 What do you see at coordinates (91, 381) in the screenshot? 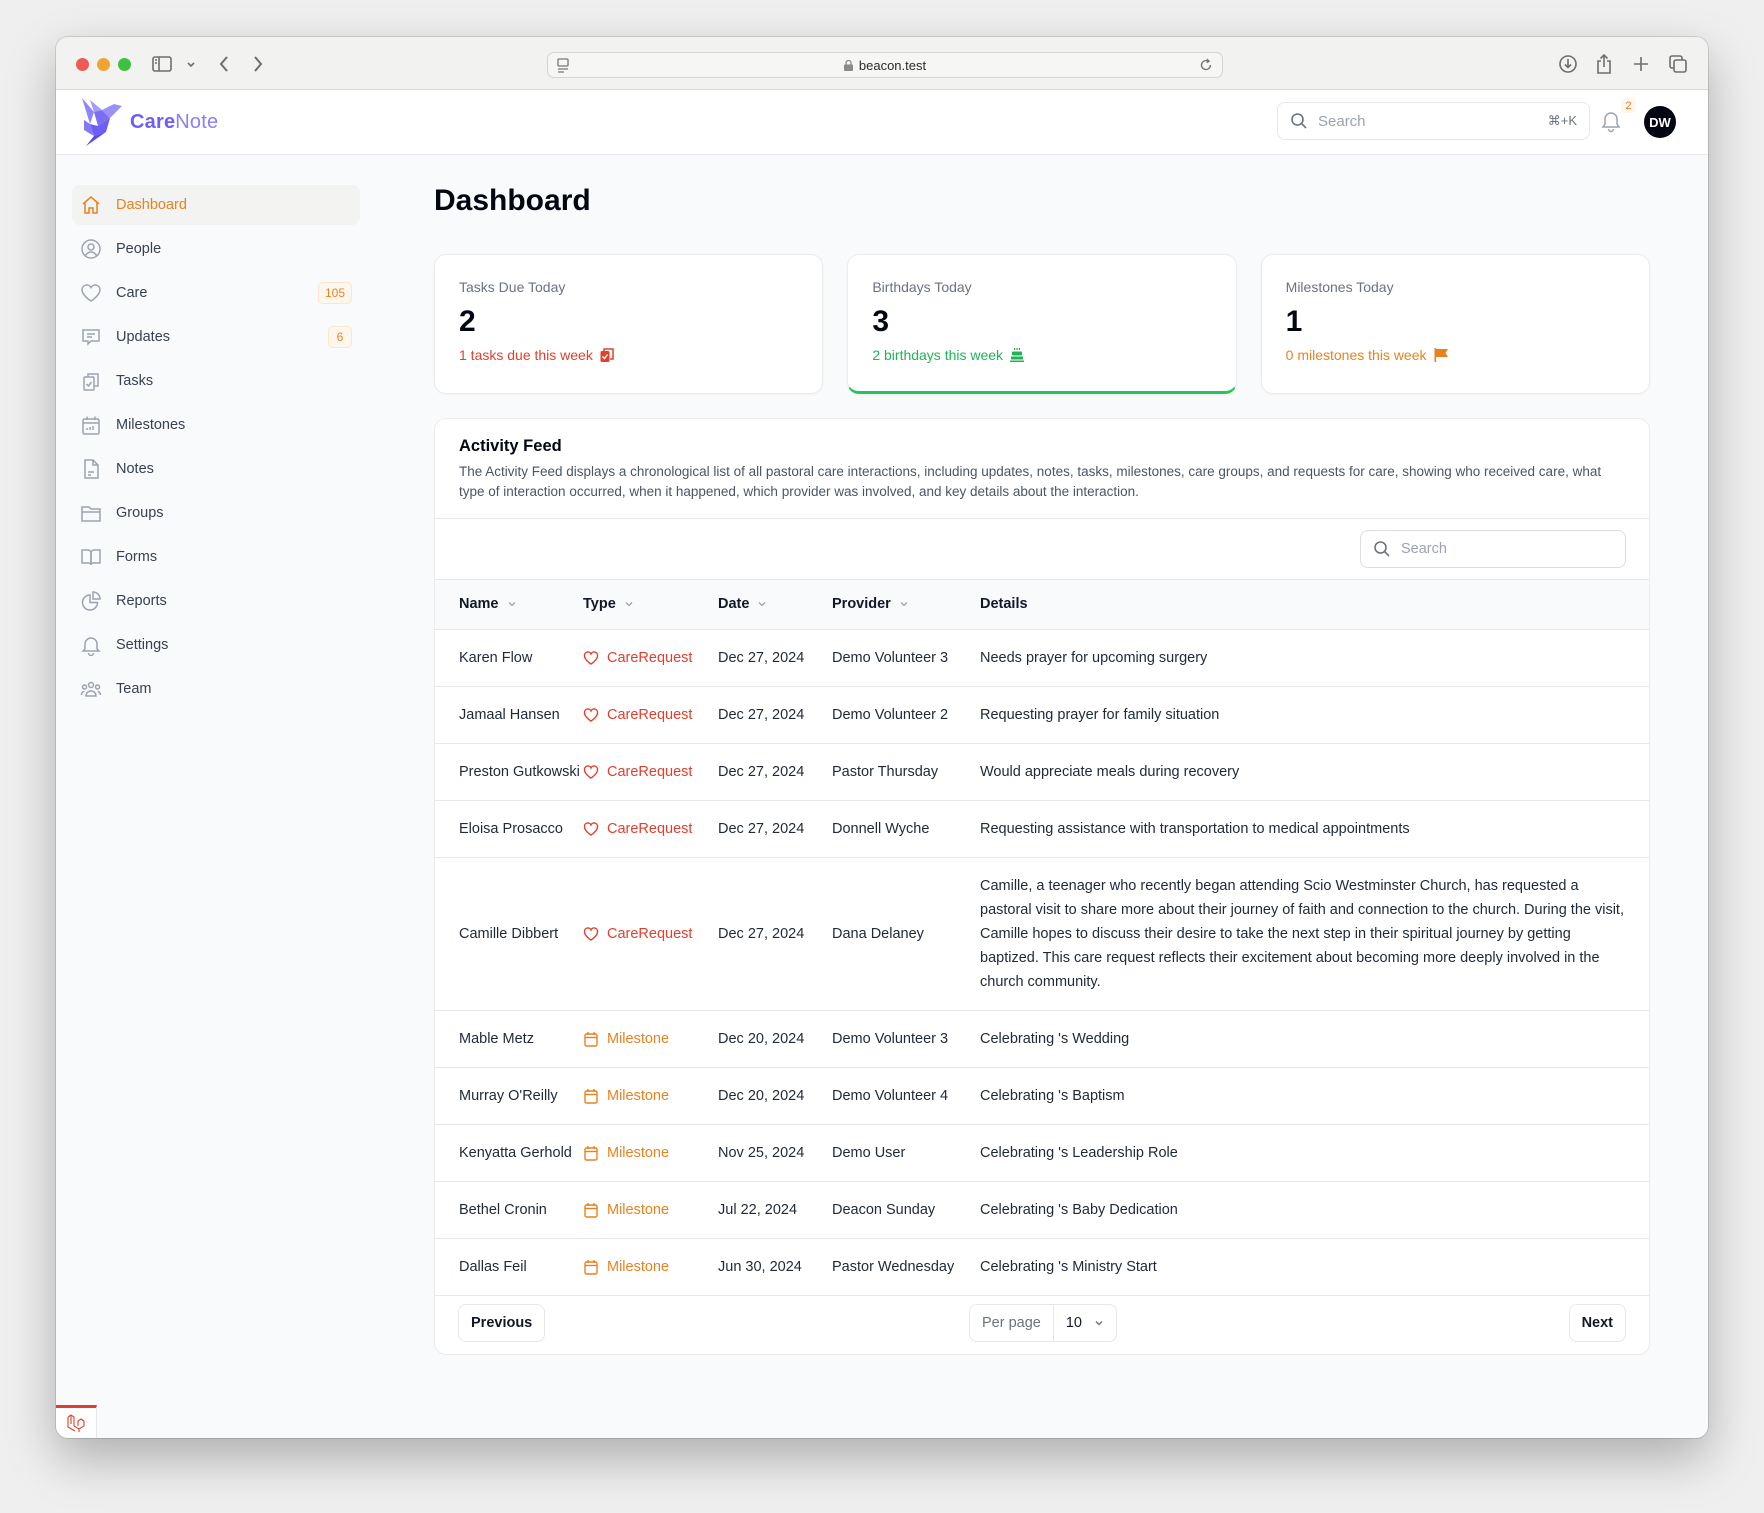
I see `clipboard-check-icon` at bounding box center [91, 381].